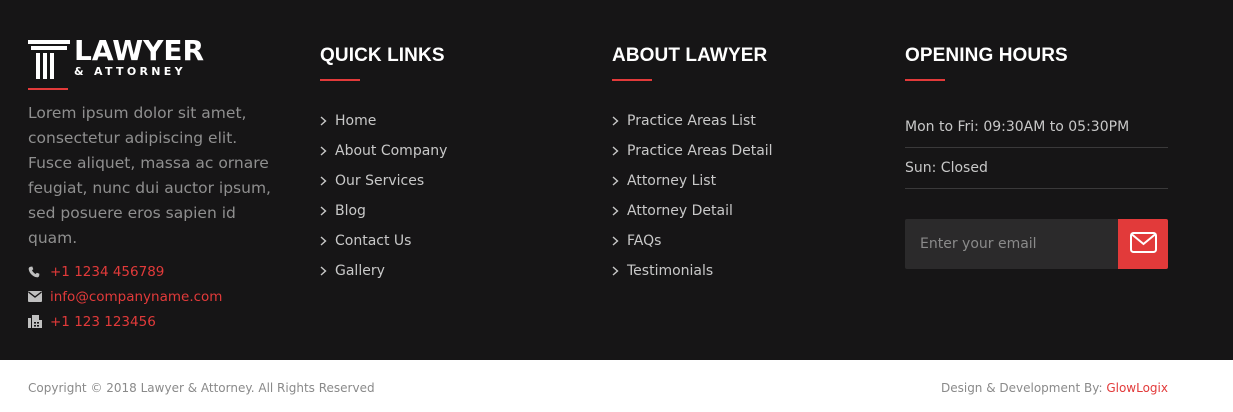 The image size is (1233, 412). I want to click on contact-phone: +1 1234 456789, so click(158, 271).